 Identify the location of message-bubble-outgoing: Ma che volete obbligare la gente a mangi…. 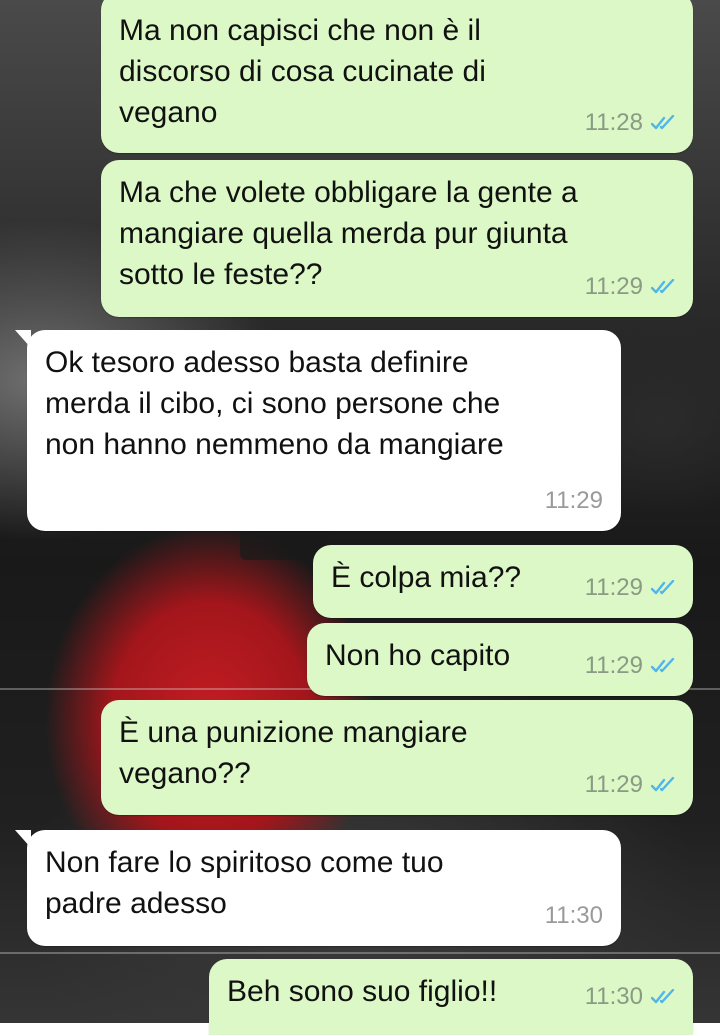
(397, 238).